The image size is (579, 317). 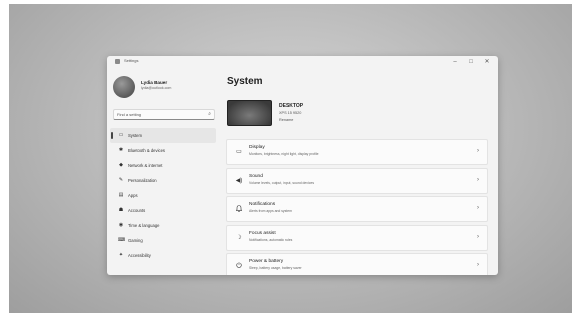 I want to click on card-description: Alerts from apps and system, so click(x=270, y=211).